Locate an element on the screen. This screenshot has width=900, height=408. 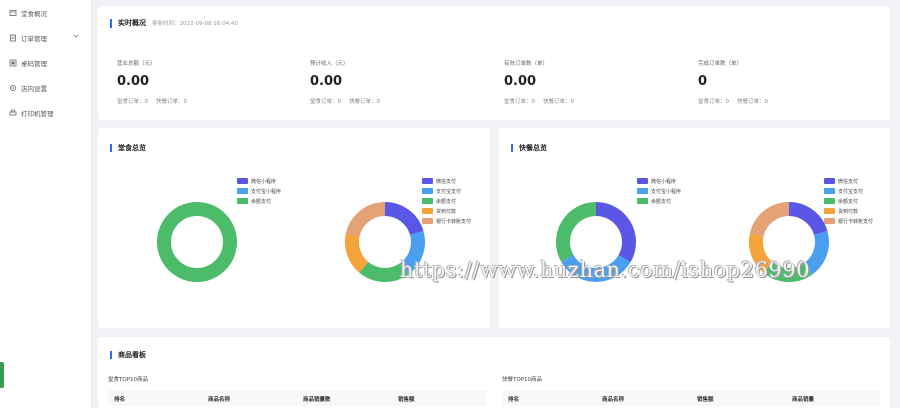
sidebar-scroll-indicator is located at coordinates (2, 375).